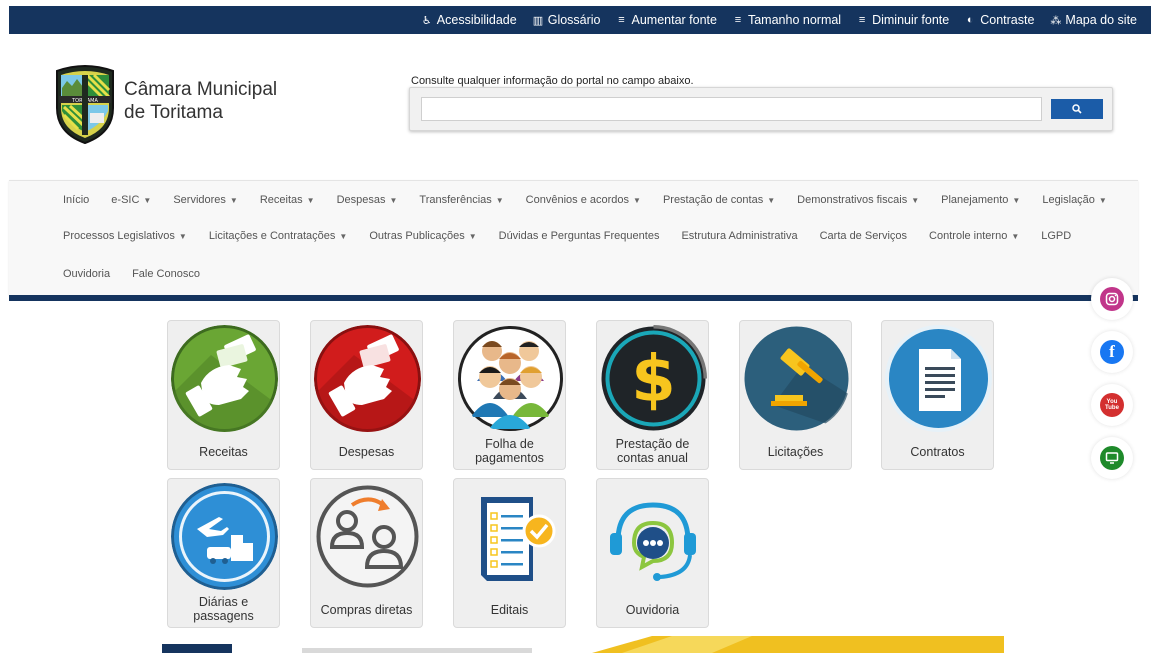 The height and width of the screenshot is (653, 1151). I want to click on nav-item-e-sic: e-SIC ▼, so click(131, 200).